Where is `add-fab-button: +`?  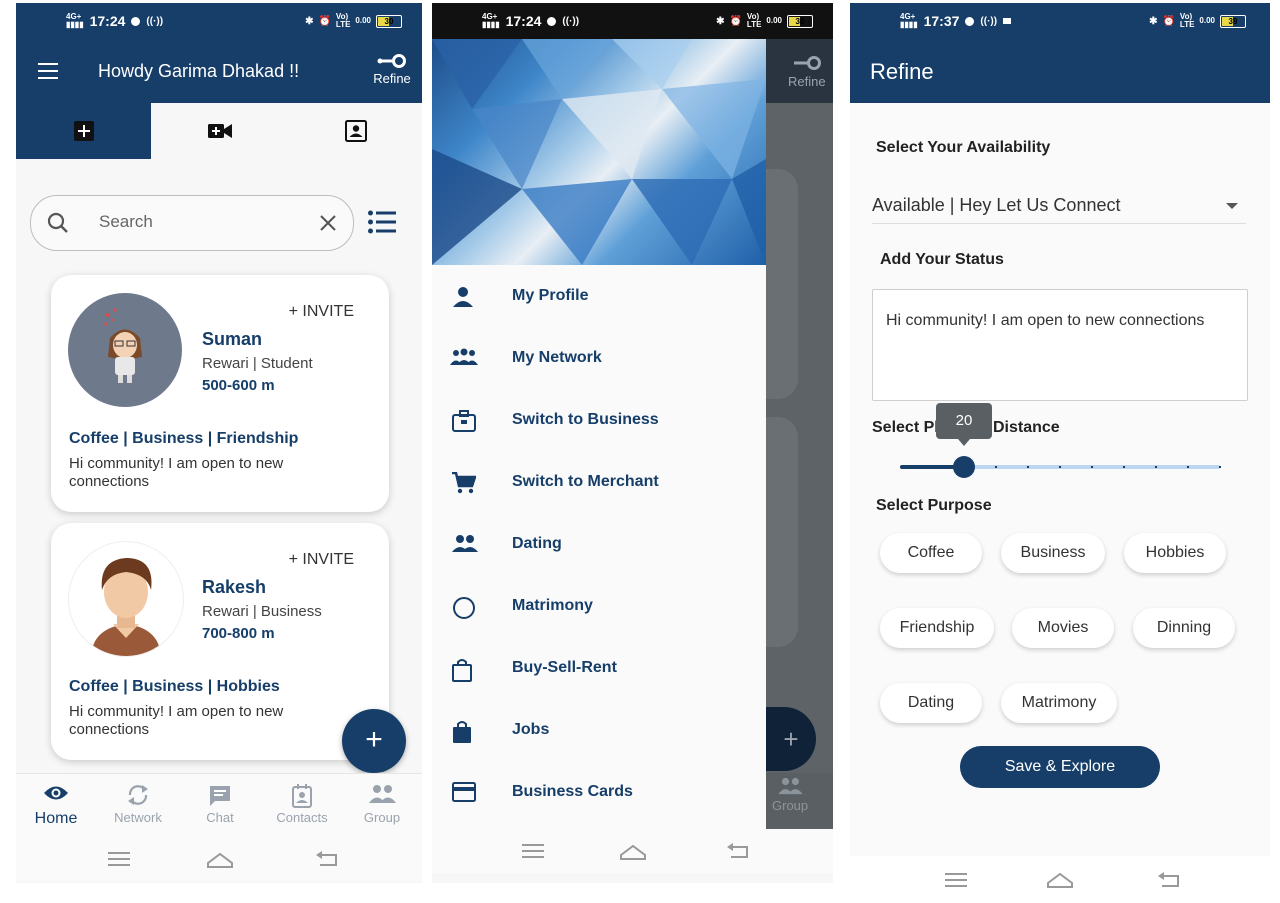 add-fab-button: + is located at coordinates (374, 741).